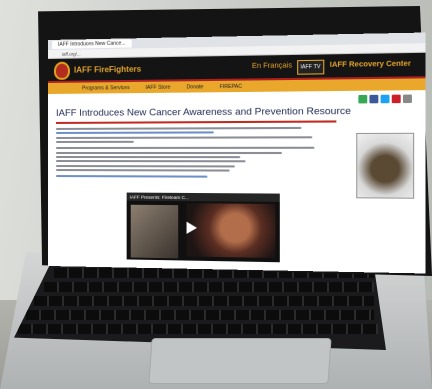 Image resolution: width=432 pixels, height=389 pixels. What do you see at coordinates (154, 231) in the screenshot?
I see `video-thumbnail-left` at bounding box center [154, 231].